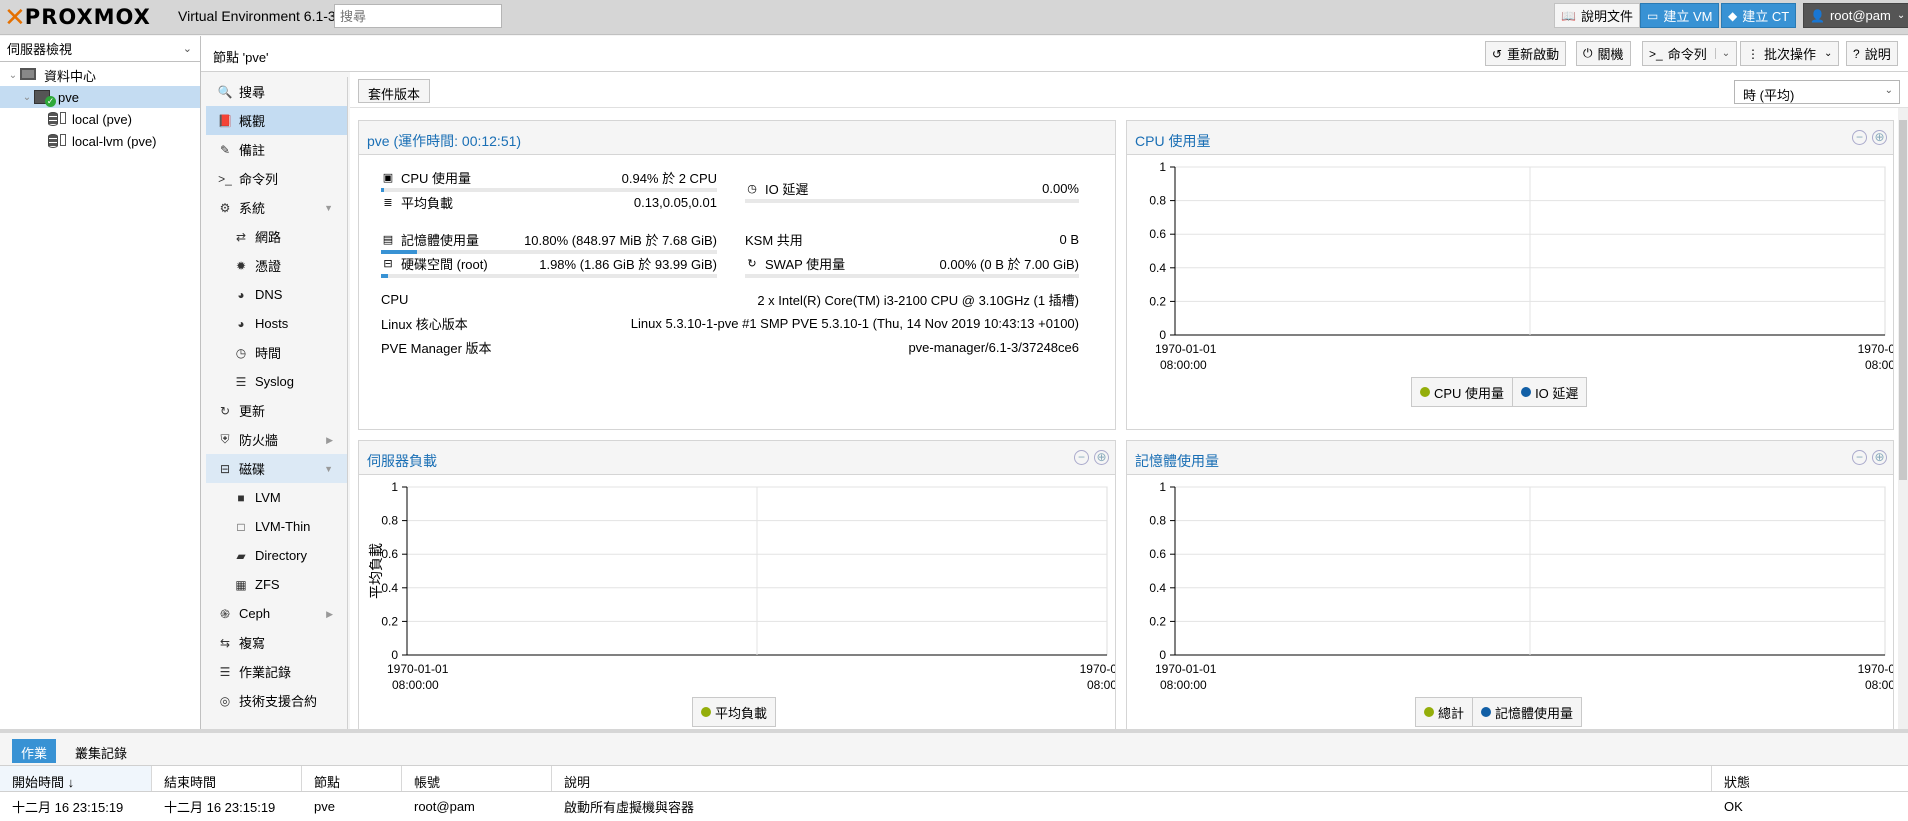  I want to click on nav-subscription: ◎ 技術支援合約, so click(276, 700).